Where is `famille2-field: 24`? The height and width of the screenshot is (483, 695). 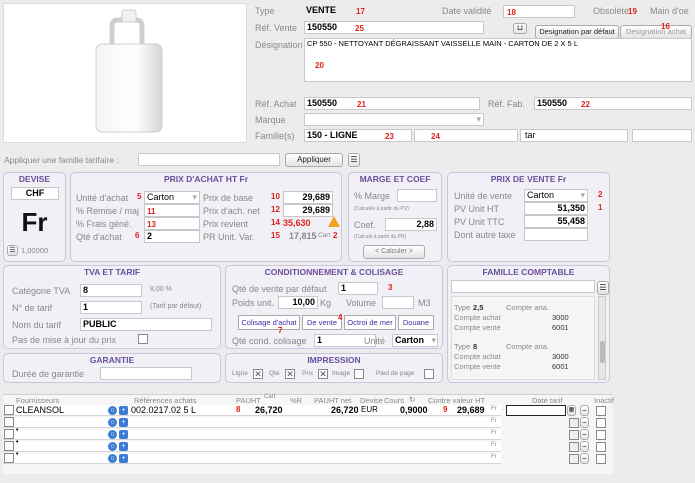
famille2-field: 24 is located at coordinates (466, 135).